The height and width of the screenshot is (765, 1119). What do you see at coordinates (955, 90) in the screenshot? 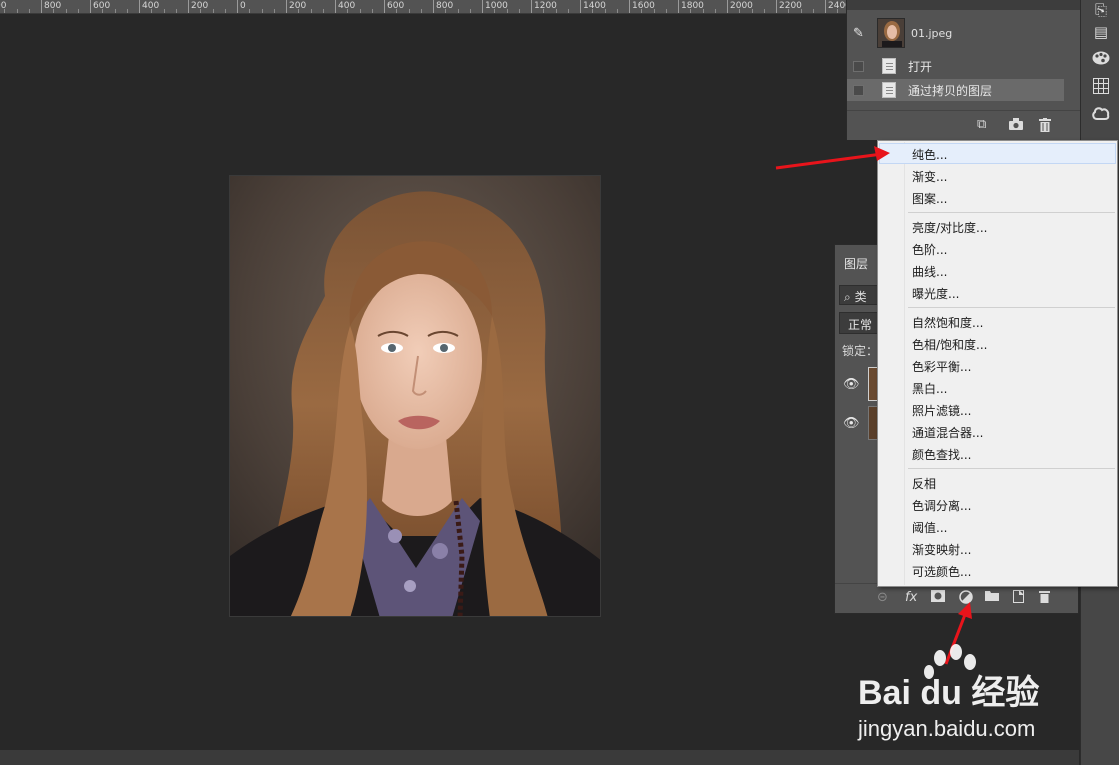
I see `history-item-layer-via-copy: 通过拷贝的图层` at bounding box center [955, 90].